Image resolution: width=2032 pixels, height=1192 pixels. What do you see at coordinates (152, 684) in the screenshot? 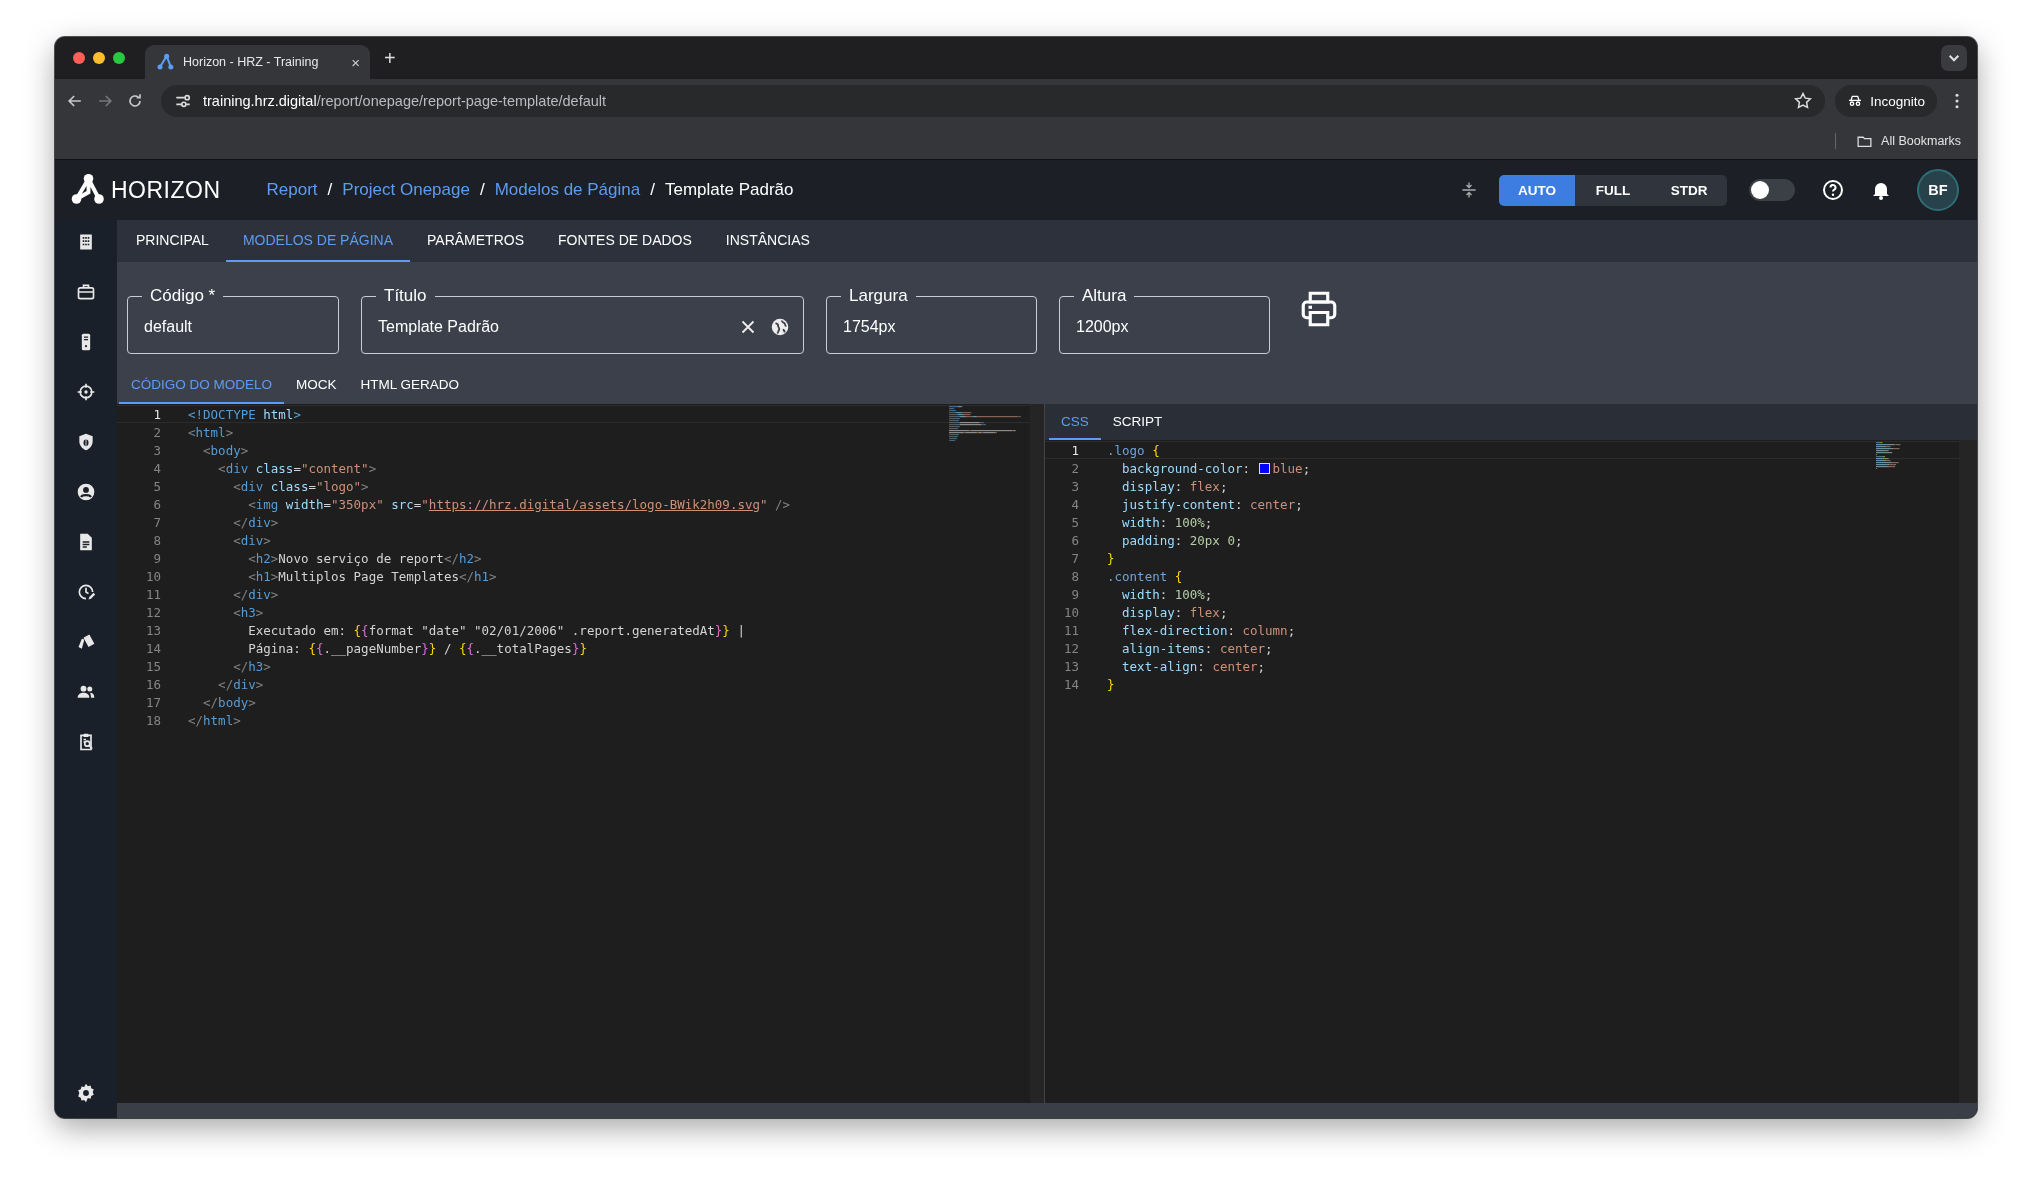
I see `line-number: 16` at bounding box center [152, 684].